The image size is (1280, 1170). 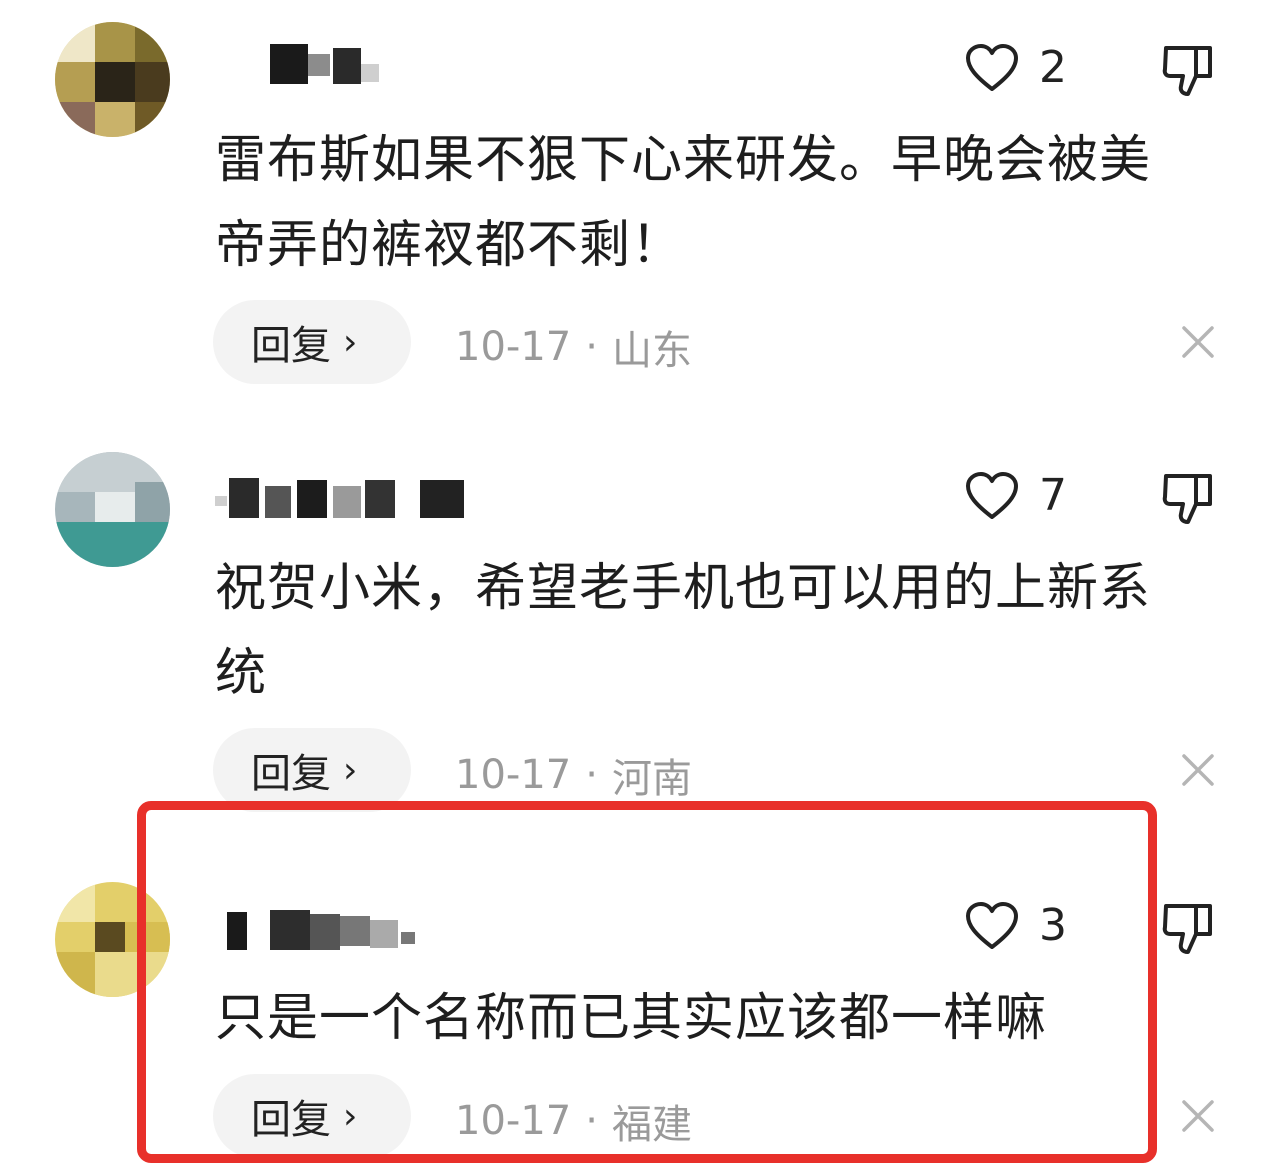 I want to click on comment-meta: 10-17 · 河南, so click(x=573, y=775).